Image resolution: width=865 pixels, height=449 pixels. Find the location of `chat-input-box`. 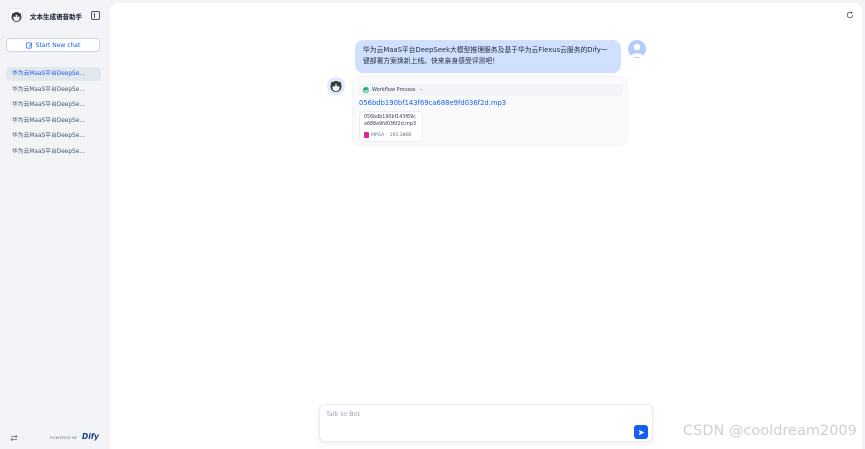

chat-input-box is located at coordinates (486, 423).